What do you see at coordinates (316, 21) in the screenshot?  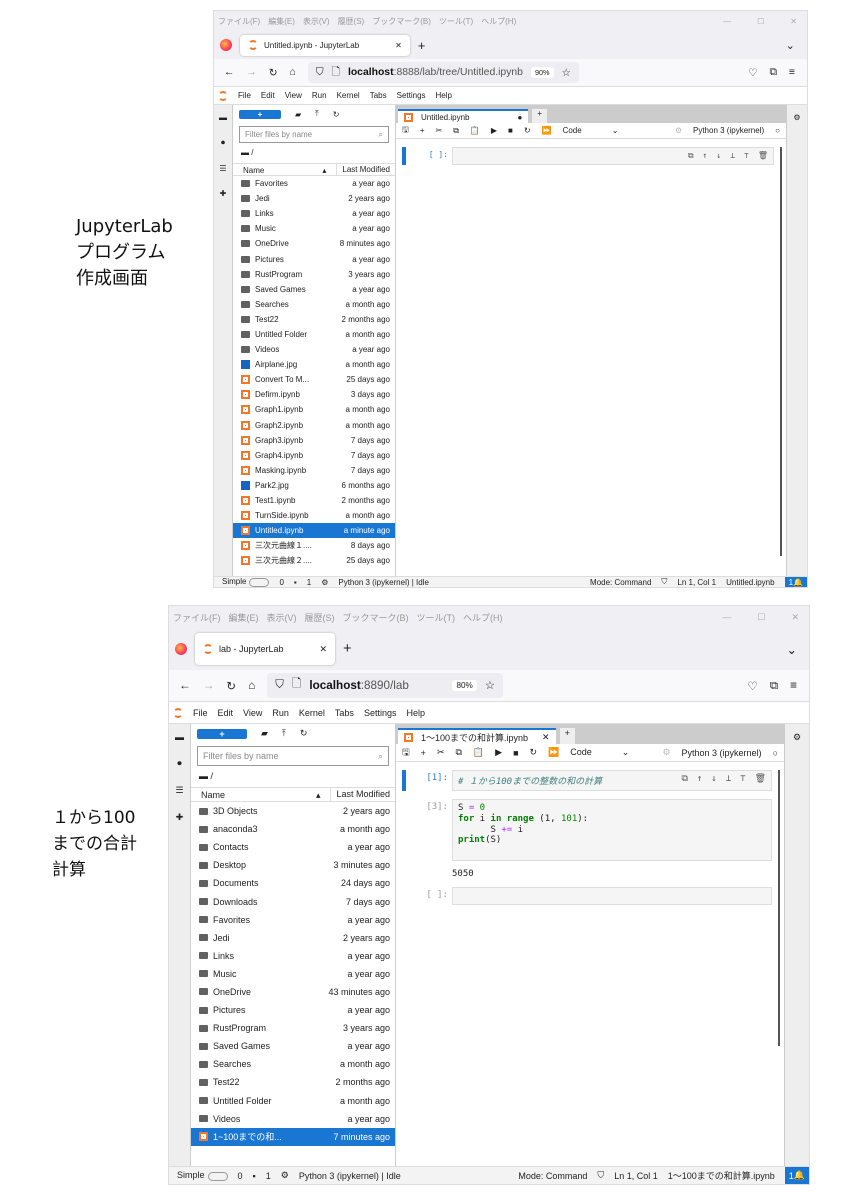 I see `os-menu-item: 表示(V)` at bounding box center [316, 21].